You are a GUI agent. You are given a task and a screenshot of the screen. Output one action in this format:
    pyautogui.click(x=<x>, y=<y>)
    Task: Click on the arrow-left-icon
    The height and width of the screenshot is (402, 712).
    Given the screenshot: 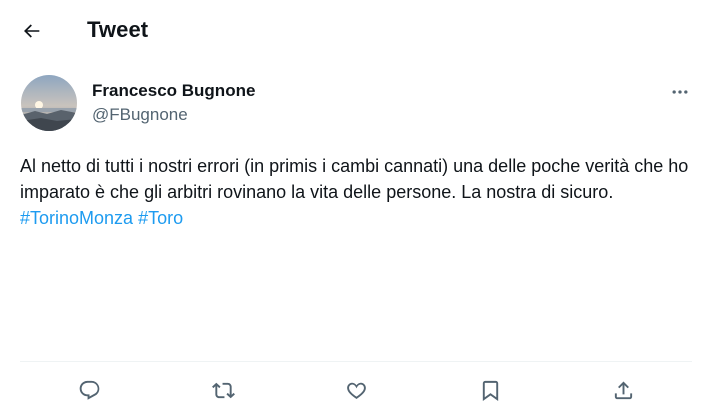 What is the action you would take?
    pyautogui.click(x=32, y=31)
    